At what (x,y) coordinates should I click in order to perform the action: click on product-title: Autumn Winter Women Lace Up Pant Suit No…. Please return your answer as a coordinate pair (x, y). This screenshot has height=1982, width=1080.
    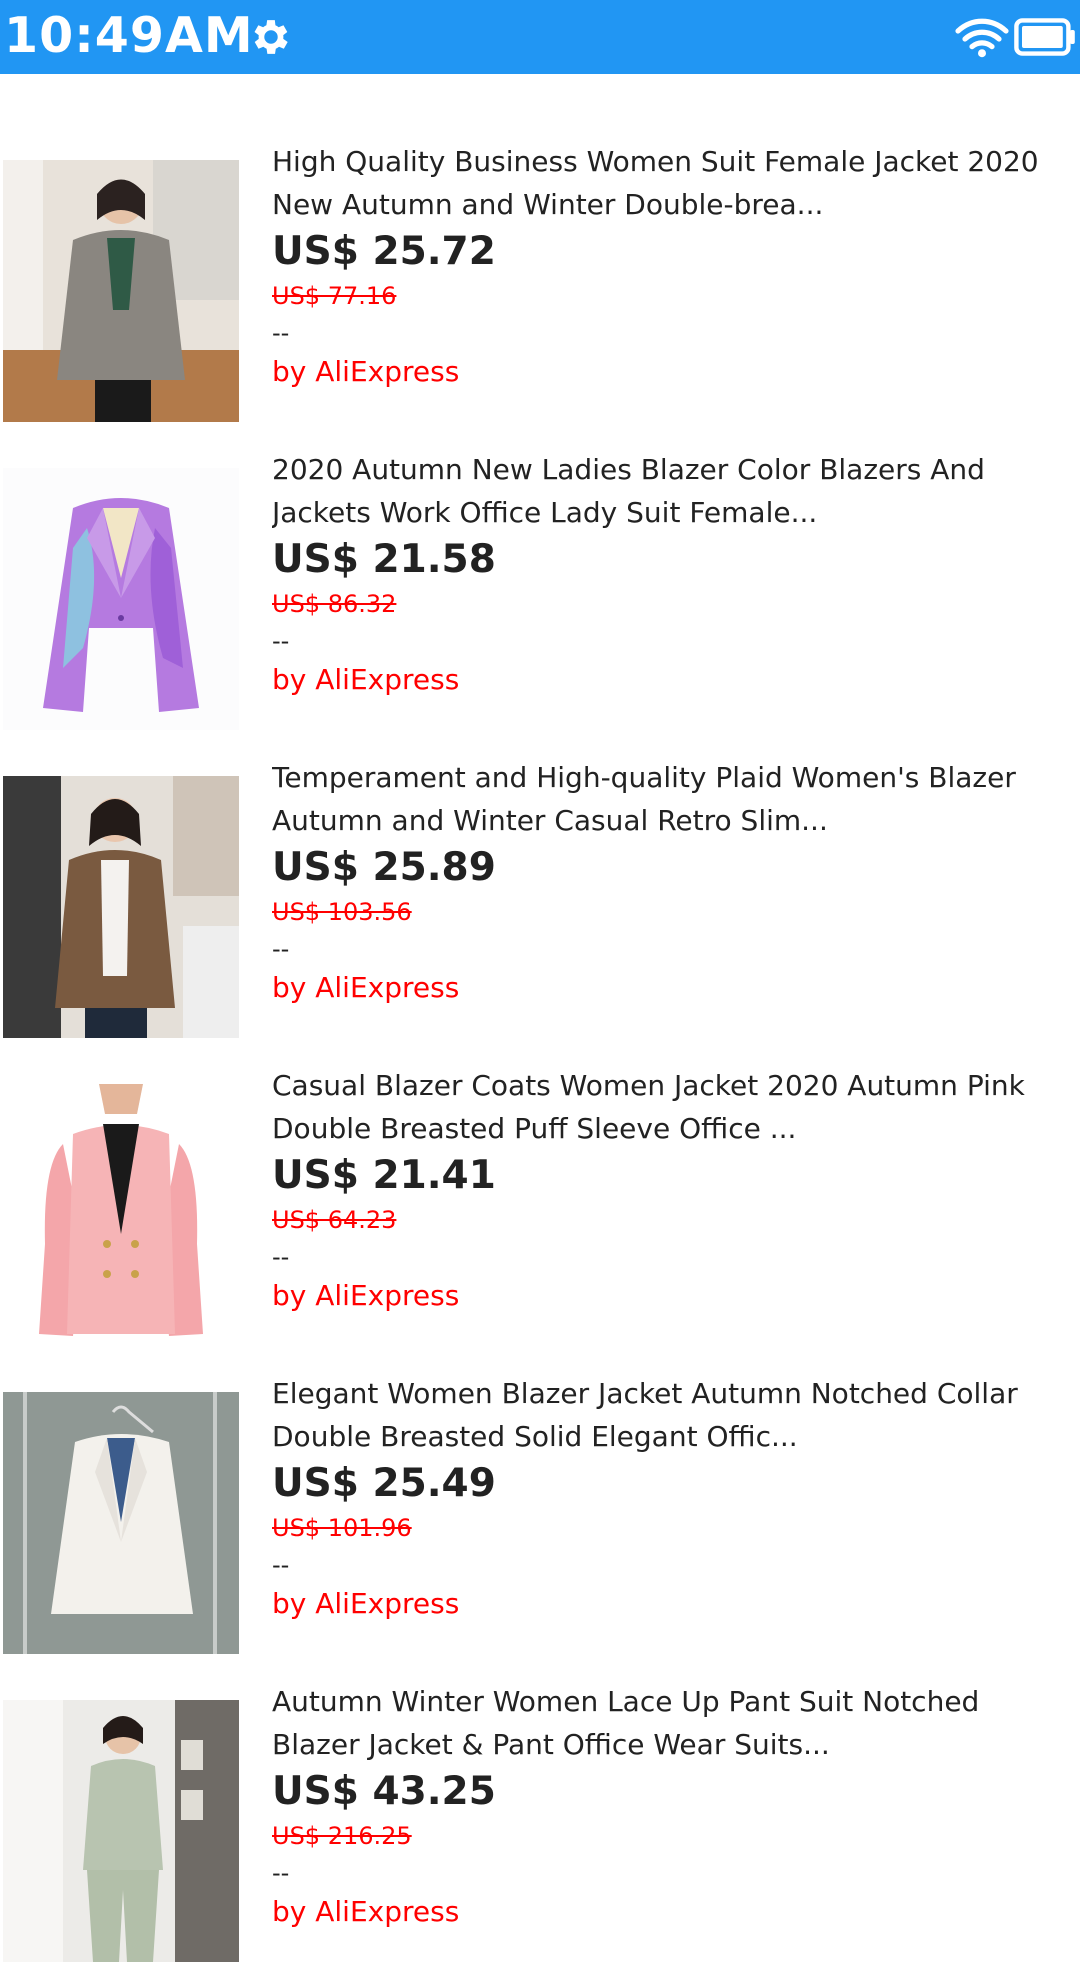
    Looking at the image, I should click on (672, 1723).